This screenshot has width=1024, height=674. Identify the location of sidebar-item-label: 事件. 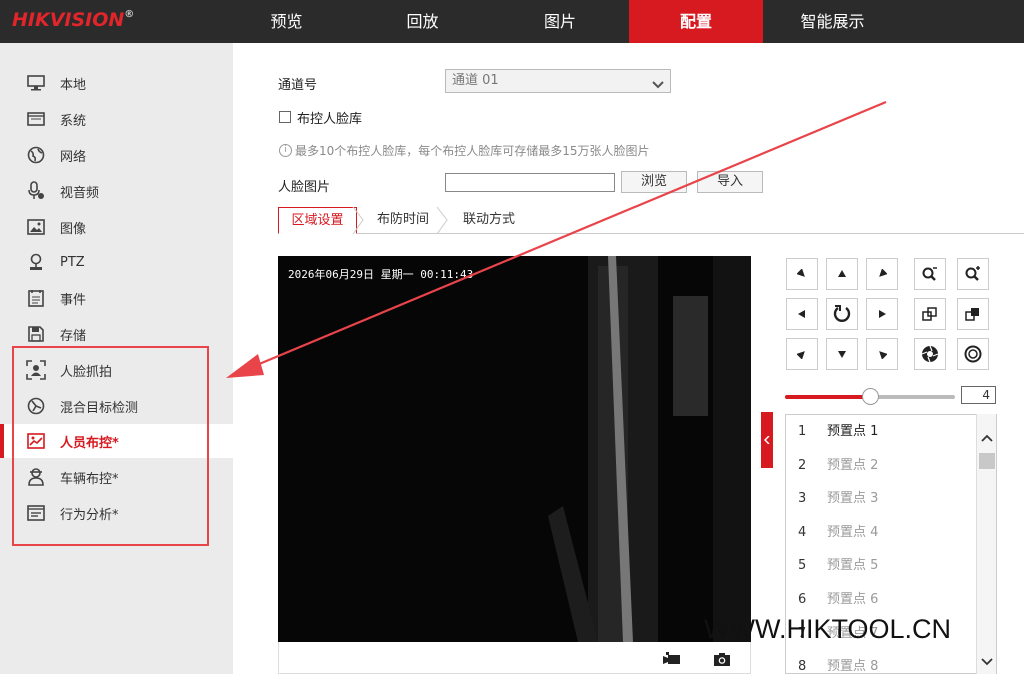
(73, 300).